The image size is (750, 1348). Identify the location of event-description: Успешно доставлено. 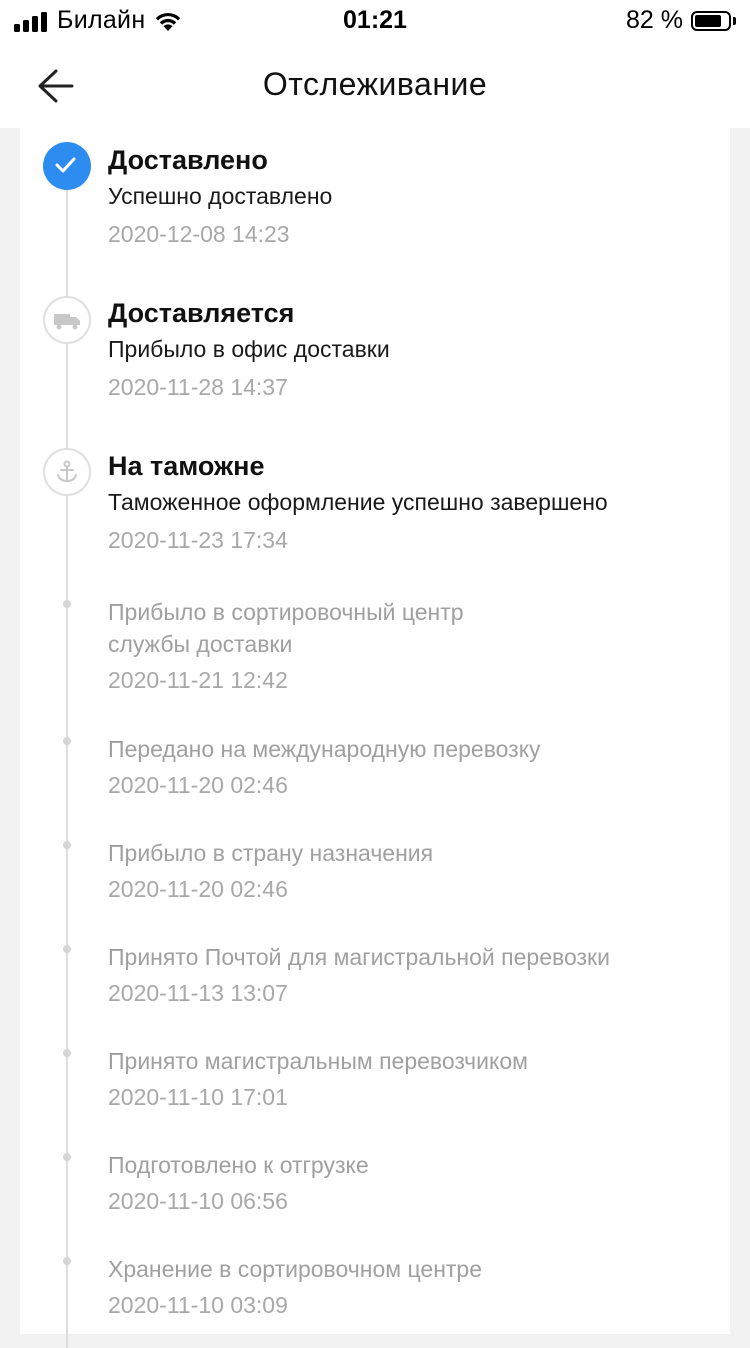
(220, 196).